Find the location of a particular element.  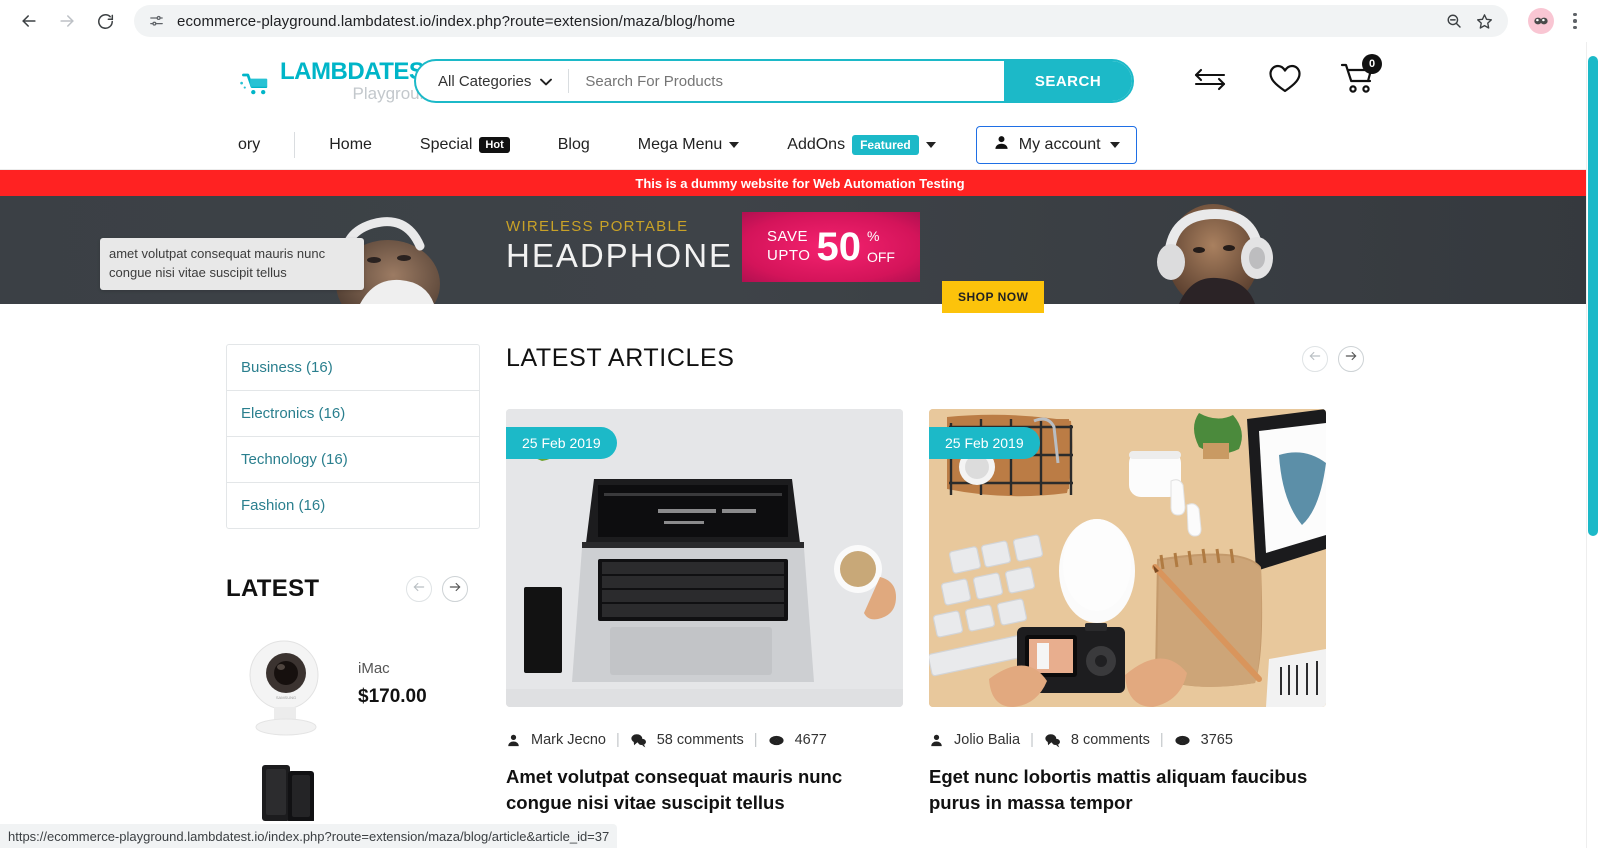

back-button is located at coordinates (29, 21).